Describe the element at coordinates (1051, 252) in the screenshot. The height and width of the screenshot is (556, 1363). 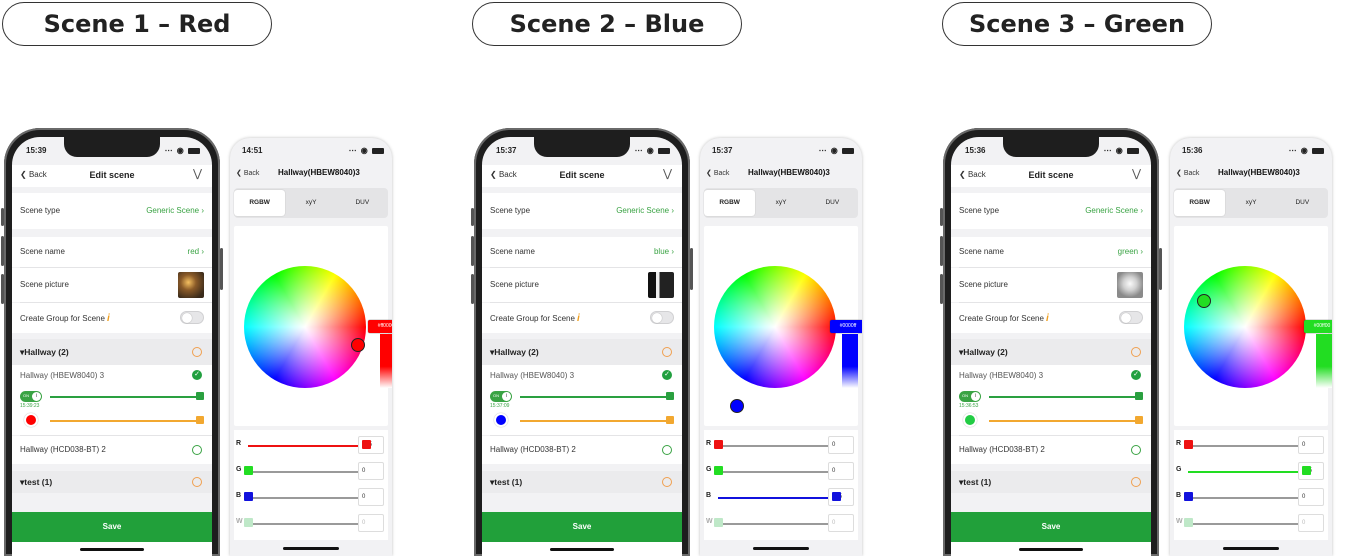
I see `scene-name-row: Scene name green ›` at that location.